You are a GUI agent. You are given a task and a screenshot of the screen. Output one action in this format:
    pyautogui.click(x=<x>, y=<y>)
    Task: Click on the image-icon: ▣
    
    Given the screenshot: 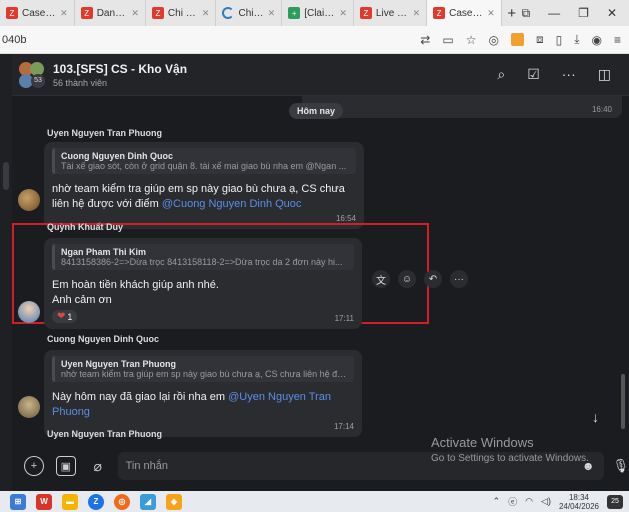 What is the action you would take?
    pyautogui.click(x=65, y=466)
    